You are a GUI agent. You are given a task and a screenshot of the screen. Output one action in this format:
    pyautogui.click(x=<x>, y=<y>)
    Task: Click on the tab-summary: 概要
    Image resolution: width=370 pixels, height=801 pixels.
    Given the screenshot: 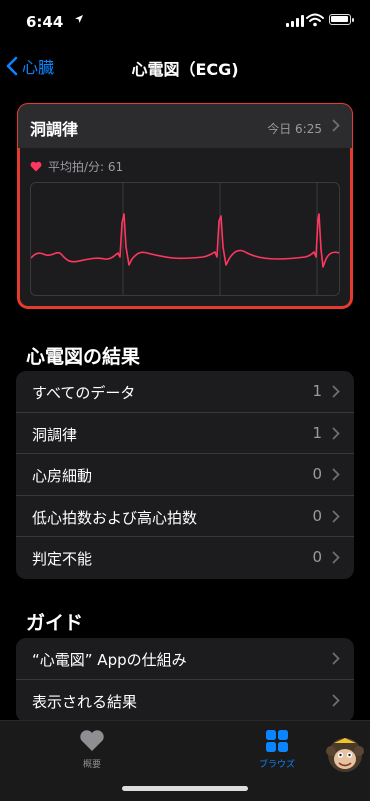 What is the action you would take?
    pyautogui.click(x=92, y=749)
    